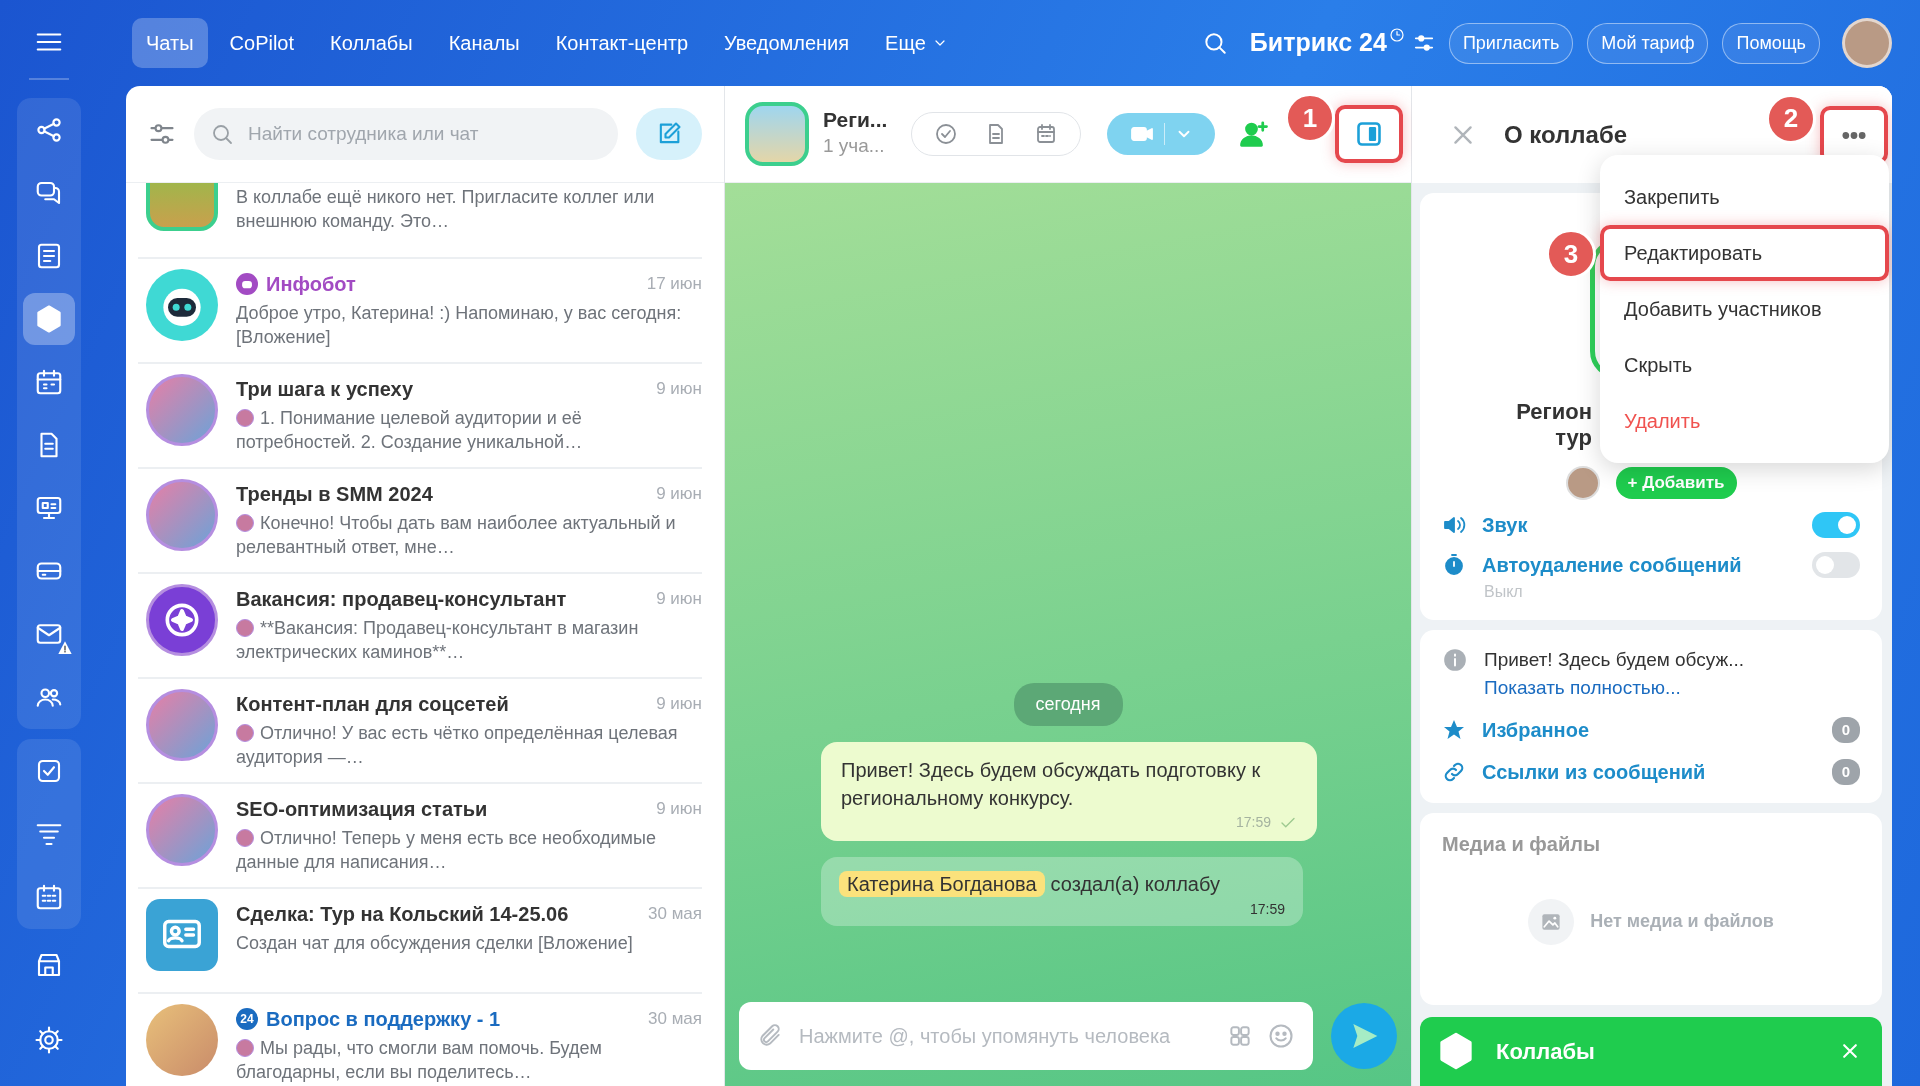 The width and height of the screenshot is (1920, 1086). I want to click on nav-tab: Еще, so click(916, 43).